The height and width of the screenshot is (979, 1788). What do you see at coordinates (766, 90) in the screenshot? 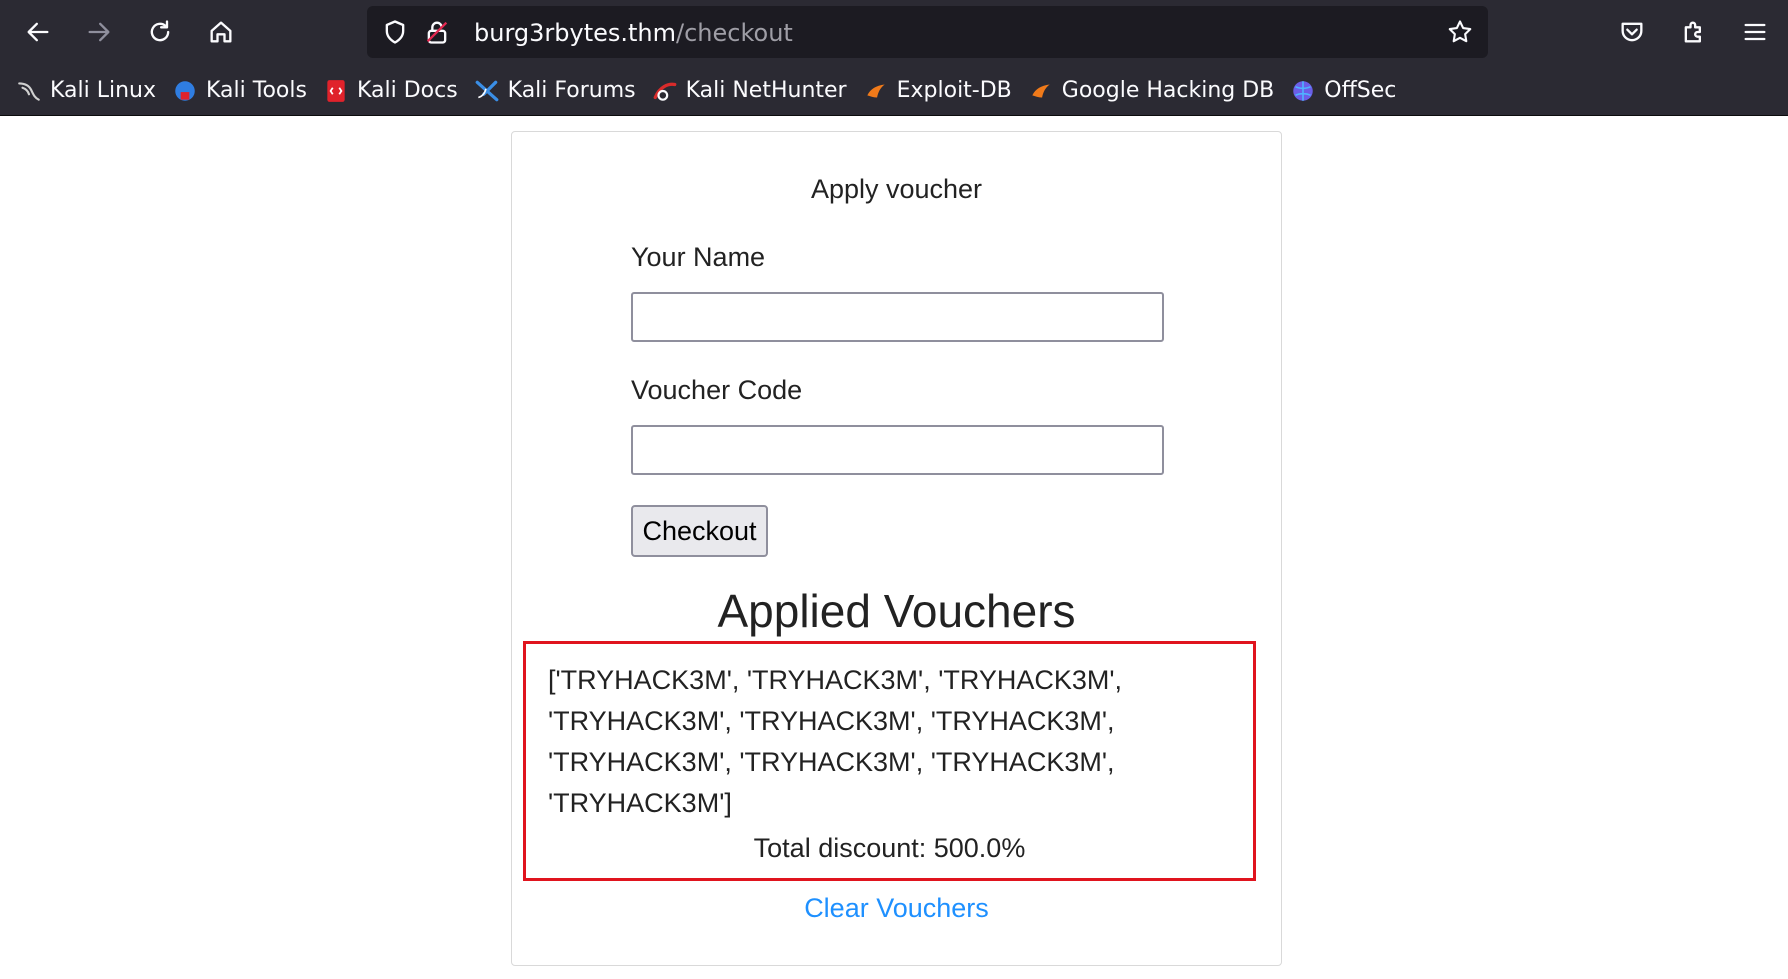
I see `bookmark-label: Kali NetHunter` at bounding box center [766, 90].